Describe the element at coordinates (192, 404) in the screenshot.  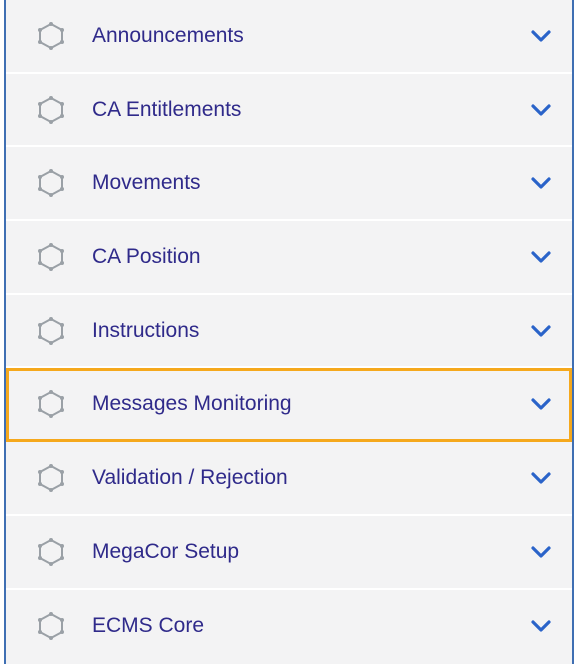
I see `menu-item-label: Messages Monitoring` at that location.